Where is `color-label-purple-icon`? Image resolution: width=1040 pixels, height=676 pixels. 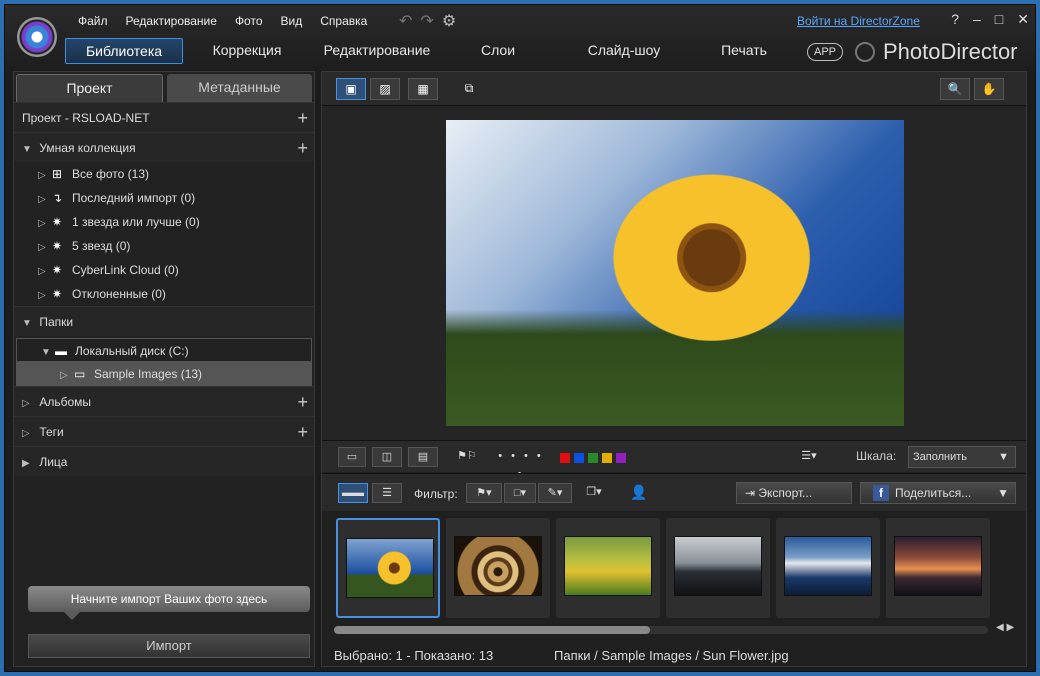 color-label-purple-icon is located at coordinates (621, 458).